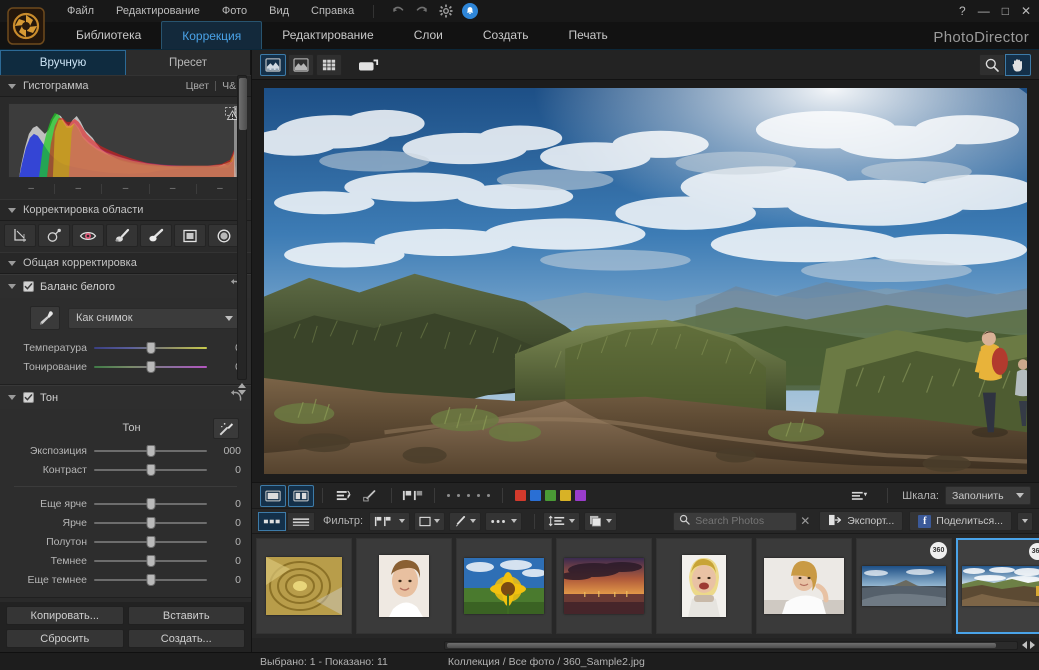 The height and width of the screenshot is (670, 1039). Describe the element at coordinates (520, 495) in the screenshot. I see `color-swatch-red` at that location.